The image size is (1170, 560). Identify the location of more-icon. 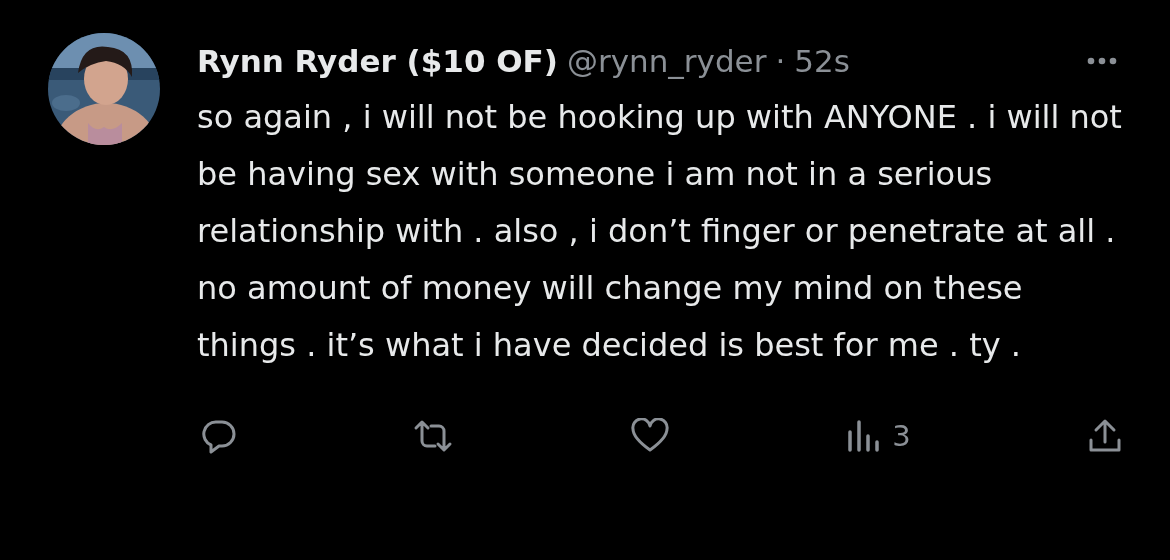
(1102, 61).